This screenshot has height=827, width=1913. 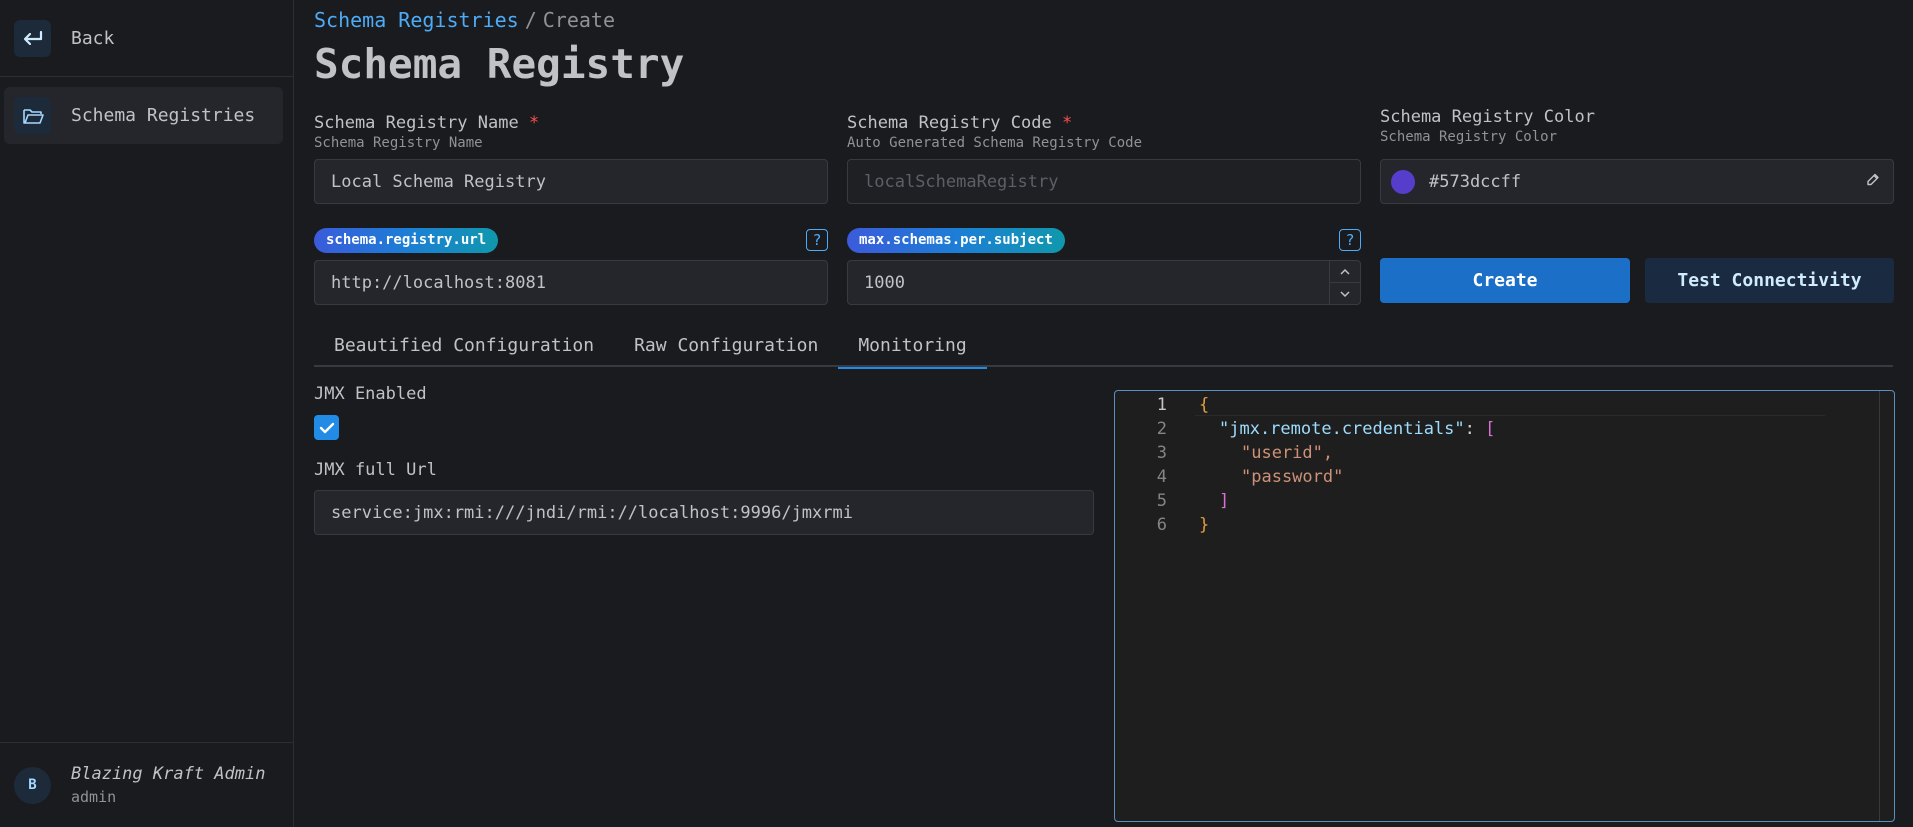 I want to click on tab-beautified-configuration: Beautified Configuration, so click(x=464, y=345).